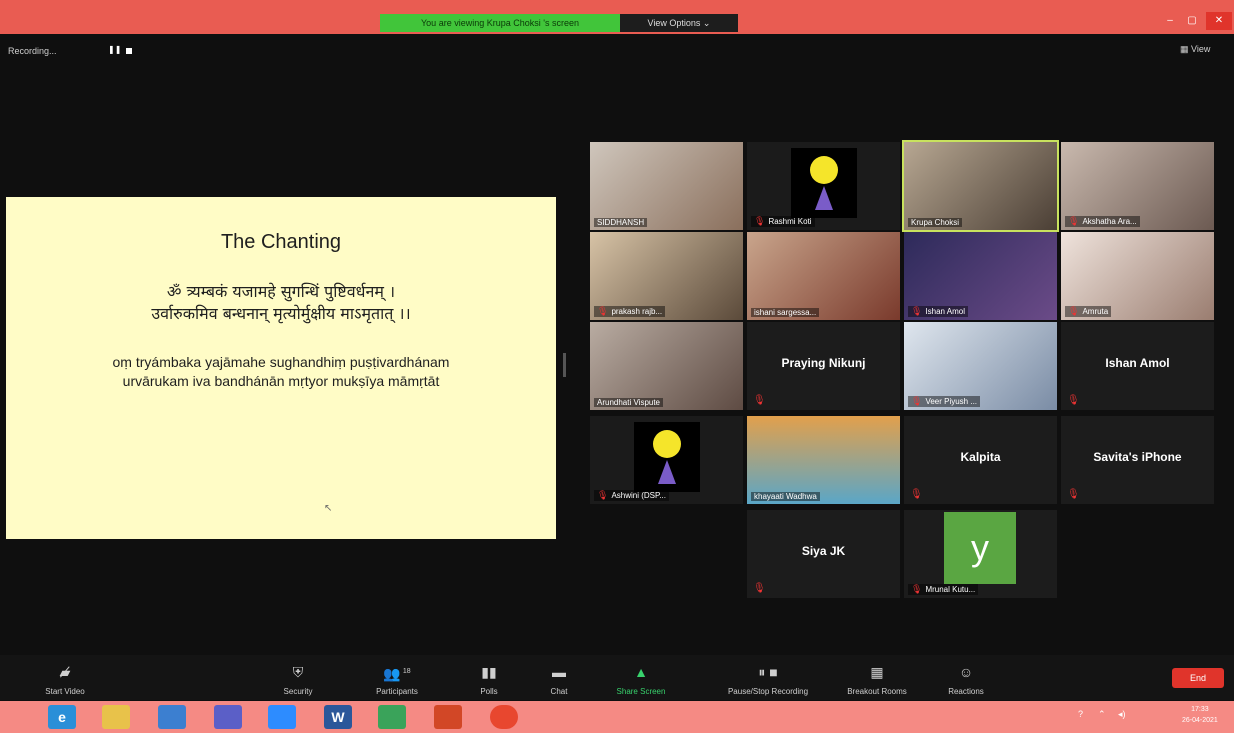 This screenshot has width=1234, height=733. I want to click on presentation-icon, so click(448, 717).